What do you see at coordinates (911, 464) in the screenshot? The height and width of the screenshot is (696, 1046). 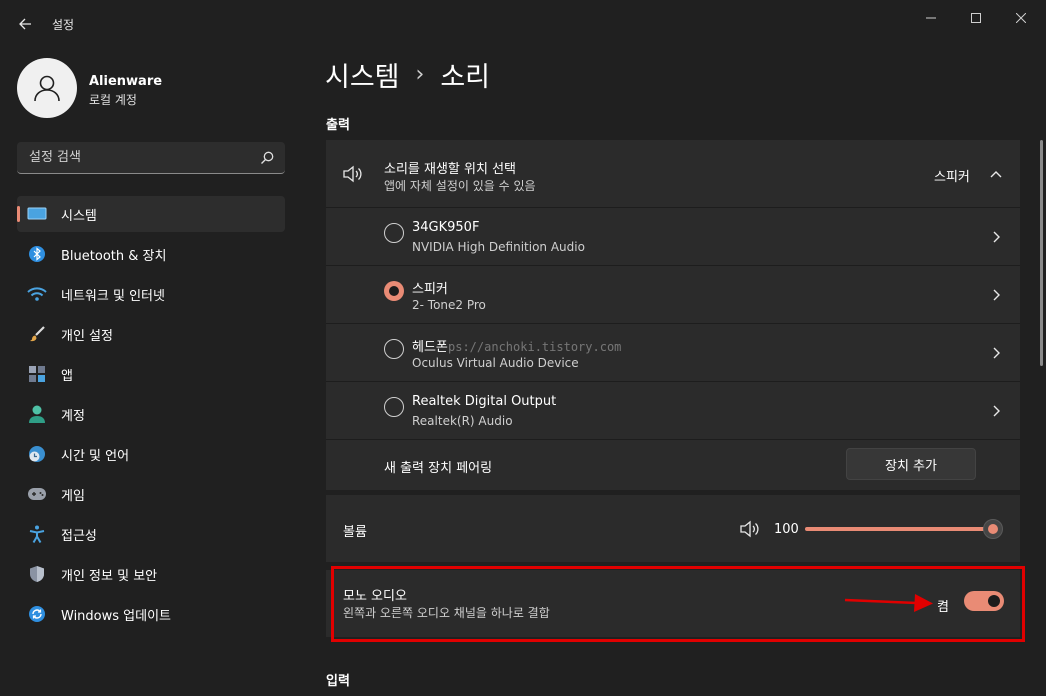 I see `add-device-button: 장치 추가` at bounding box center [911, 464].